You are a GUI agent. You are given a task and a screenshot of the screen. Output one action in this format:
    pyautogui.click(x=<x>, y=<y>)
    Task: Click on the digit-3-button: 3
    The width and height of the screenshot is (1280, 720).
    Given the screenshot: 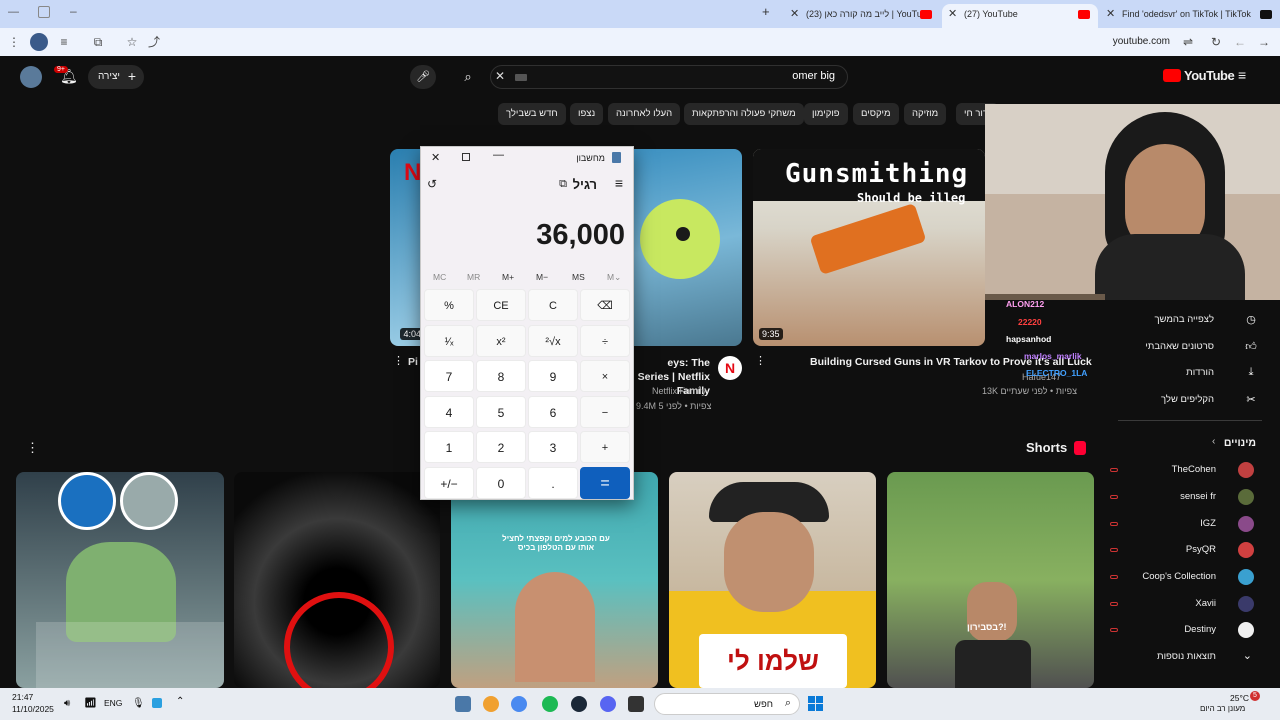 What is the action you would take?
    pyautogui.click(x=553, y=447)
    